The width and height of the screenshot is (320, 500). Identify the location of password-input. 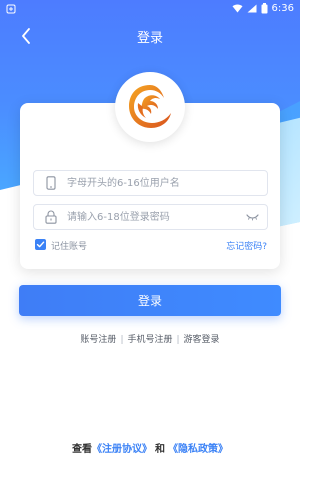
(154, 217).